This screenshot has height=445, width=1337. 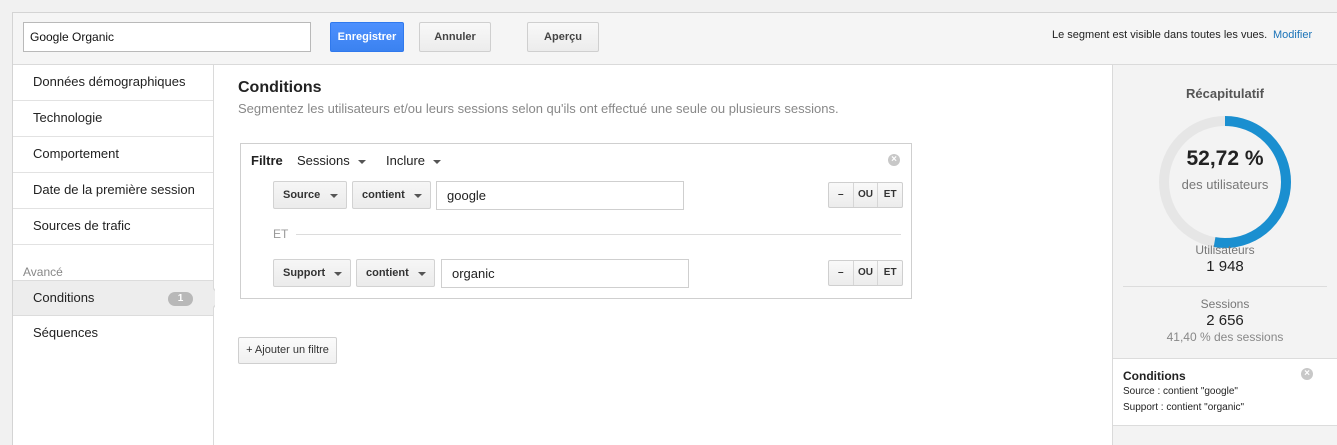 I want to click on dimension-select-value: Source, so click(x=302, y=195).